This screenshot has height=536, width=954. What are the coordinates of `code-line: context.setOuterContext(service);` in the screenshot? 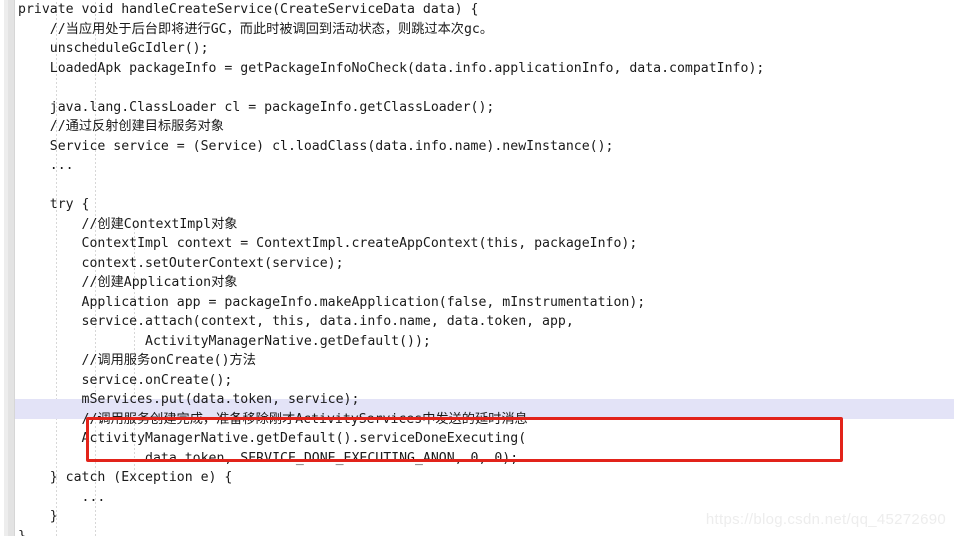 It's located at (181, 263).